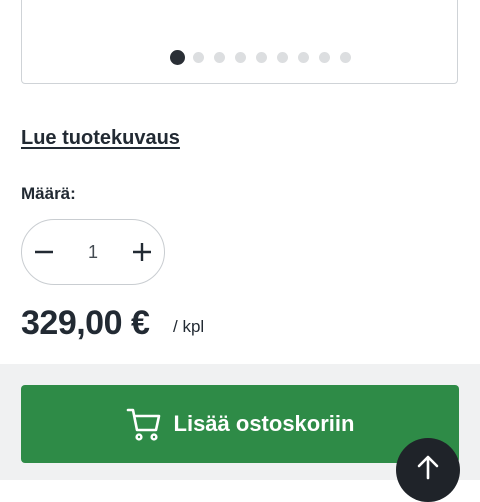 The height and width of the screenshot is (502, 480). What do you see at coordinates (100, 138) in the screenshot?
I see `read-description-link: Lue tuotekuvaus` at bounding box center [100, 138].